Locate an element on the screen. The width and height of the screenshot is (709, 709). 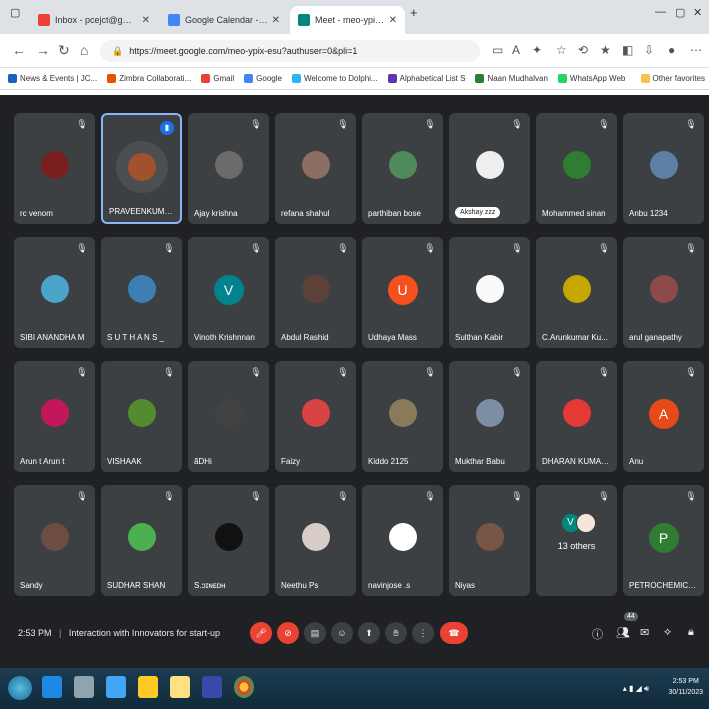
participant-tile: 🎙︎ VISHAAK is located at coordinates (141, 416).